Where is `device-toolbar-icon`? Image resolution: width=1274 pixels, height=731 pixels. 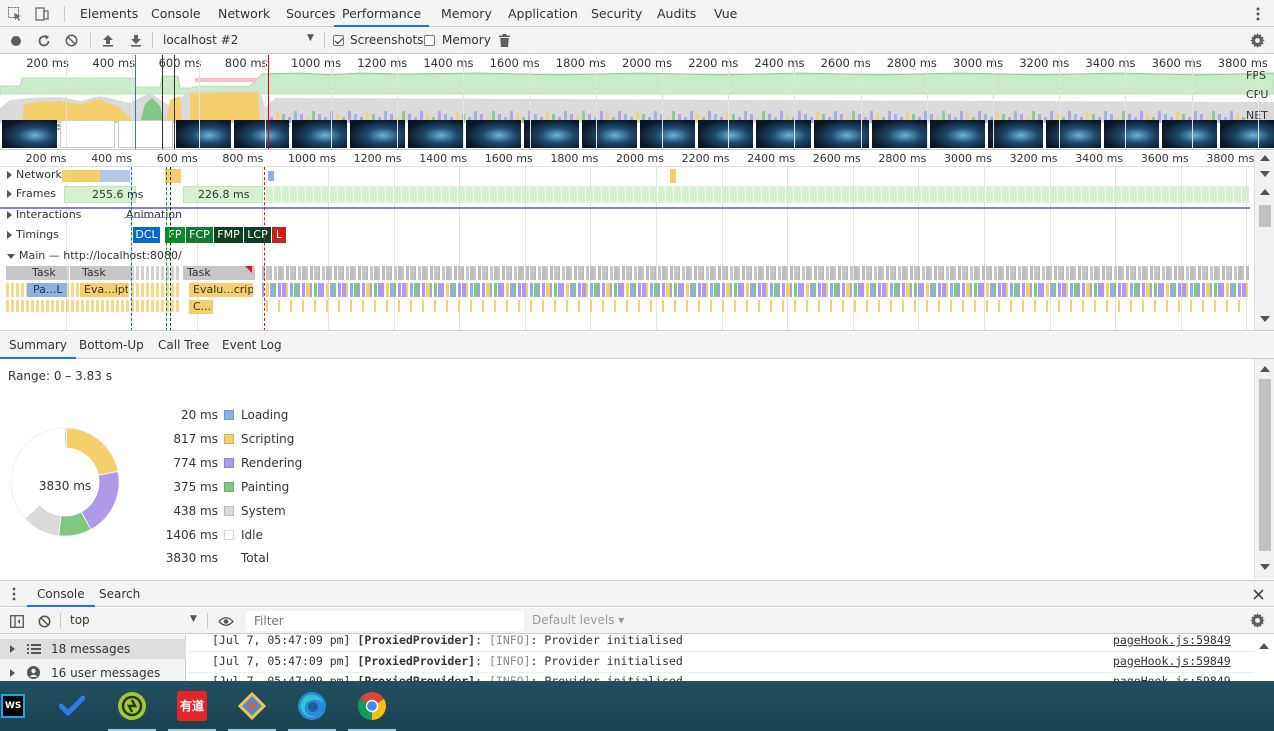
device-toolbar-icon is located at coordinates (42, 14).